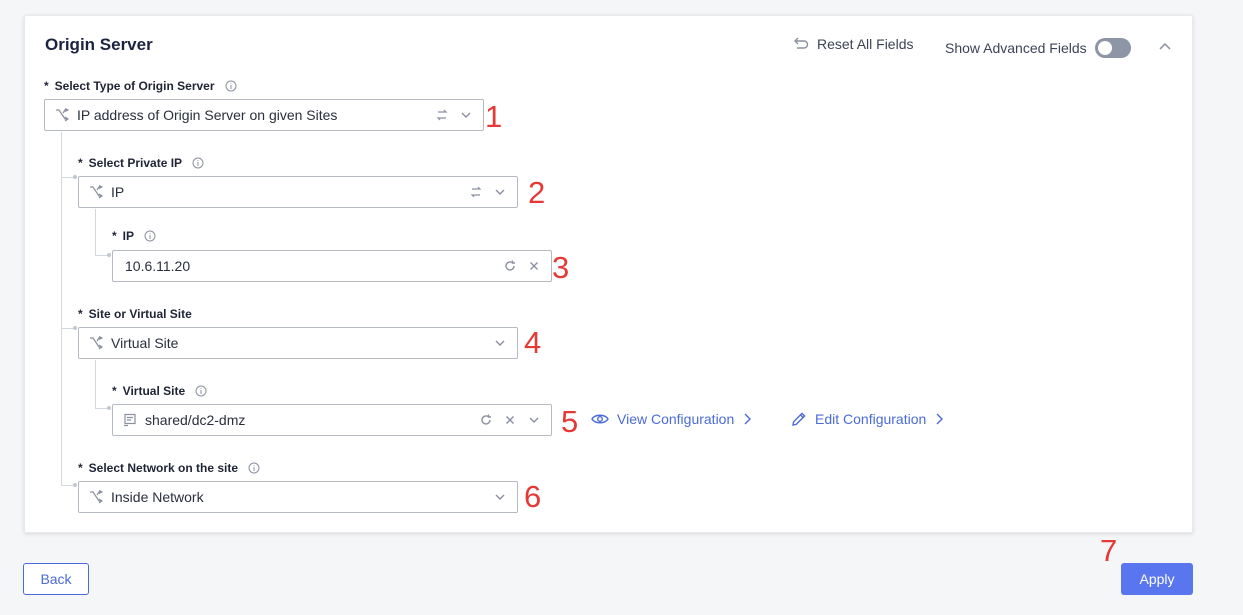  I want to click on site-type-label-text: Site or Virtual Site, so click(140, 314).